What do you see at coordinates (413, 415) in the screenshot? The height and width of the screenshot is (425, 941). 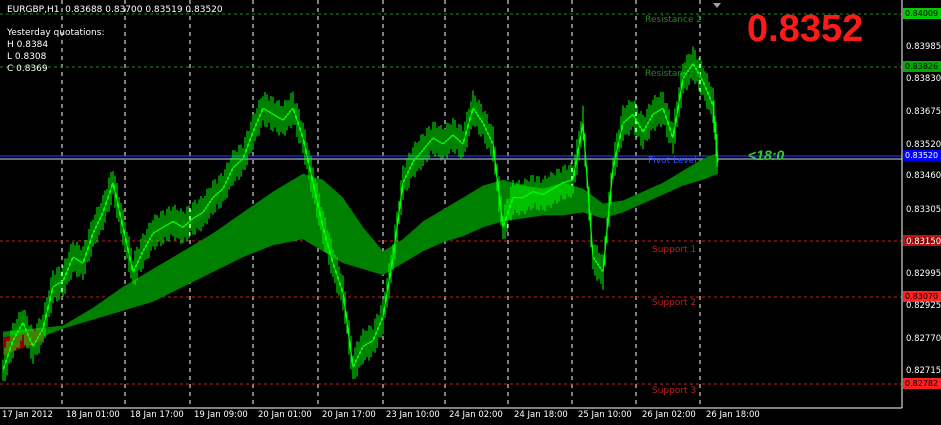 I see `time-axis-label: 23 Jan 10:00` at bounding box center [413, 415].